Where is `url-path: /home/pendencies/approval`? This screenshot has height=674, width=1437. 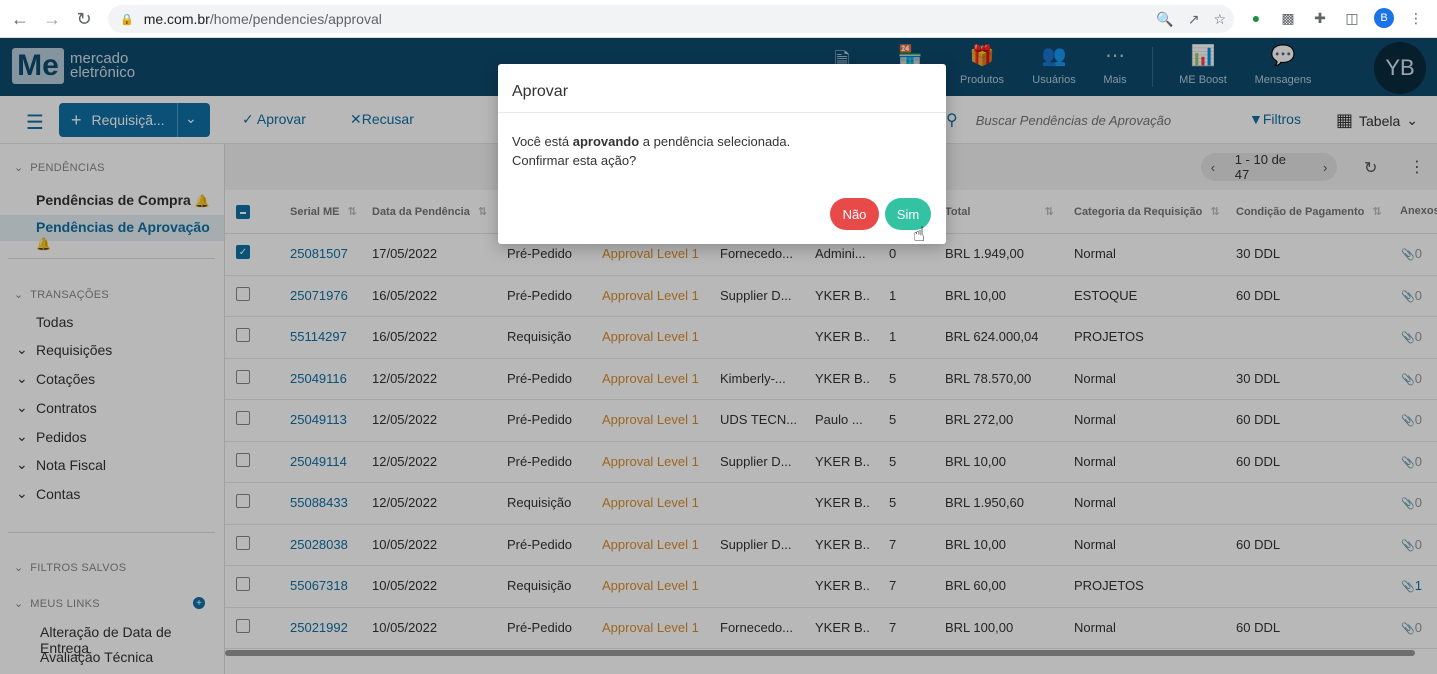 url-path: /home/pendencies/approval is located at coordinates (295, 19).